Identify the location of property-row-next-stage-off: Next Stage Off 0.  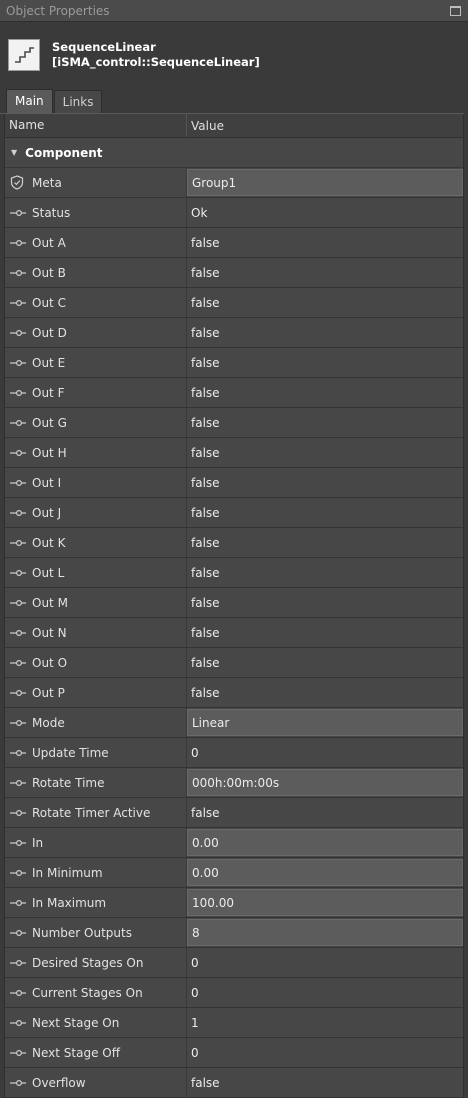
(234, 1053).